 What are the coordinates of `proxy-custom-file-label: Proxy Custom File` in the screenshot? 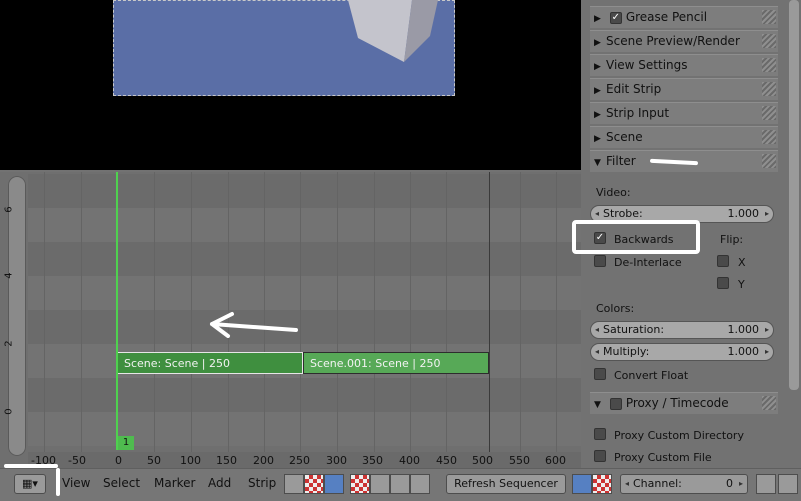 It's located at (663, 457).